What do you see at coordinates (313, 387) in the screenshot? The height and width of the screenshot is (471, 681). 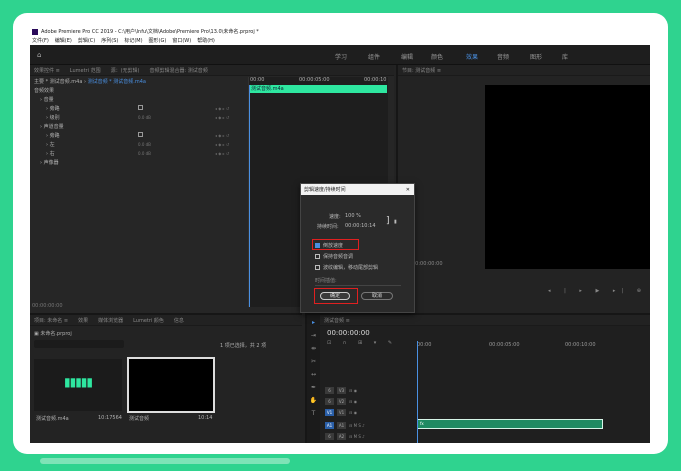 I see `pen-tool-icon: ✒` at bounding box center [313, 387].